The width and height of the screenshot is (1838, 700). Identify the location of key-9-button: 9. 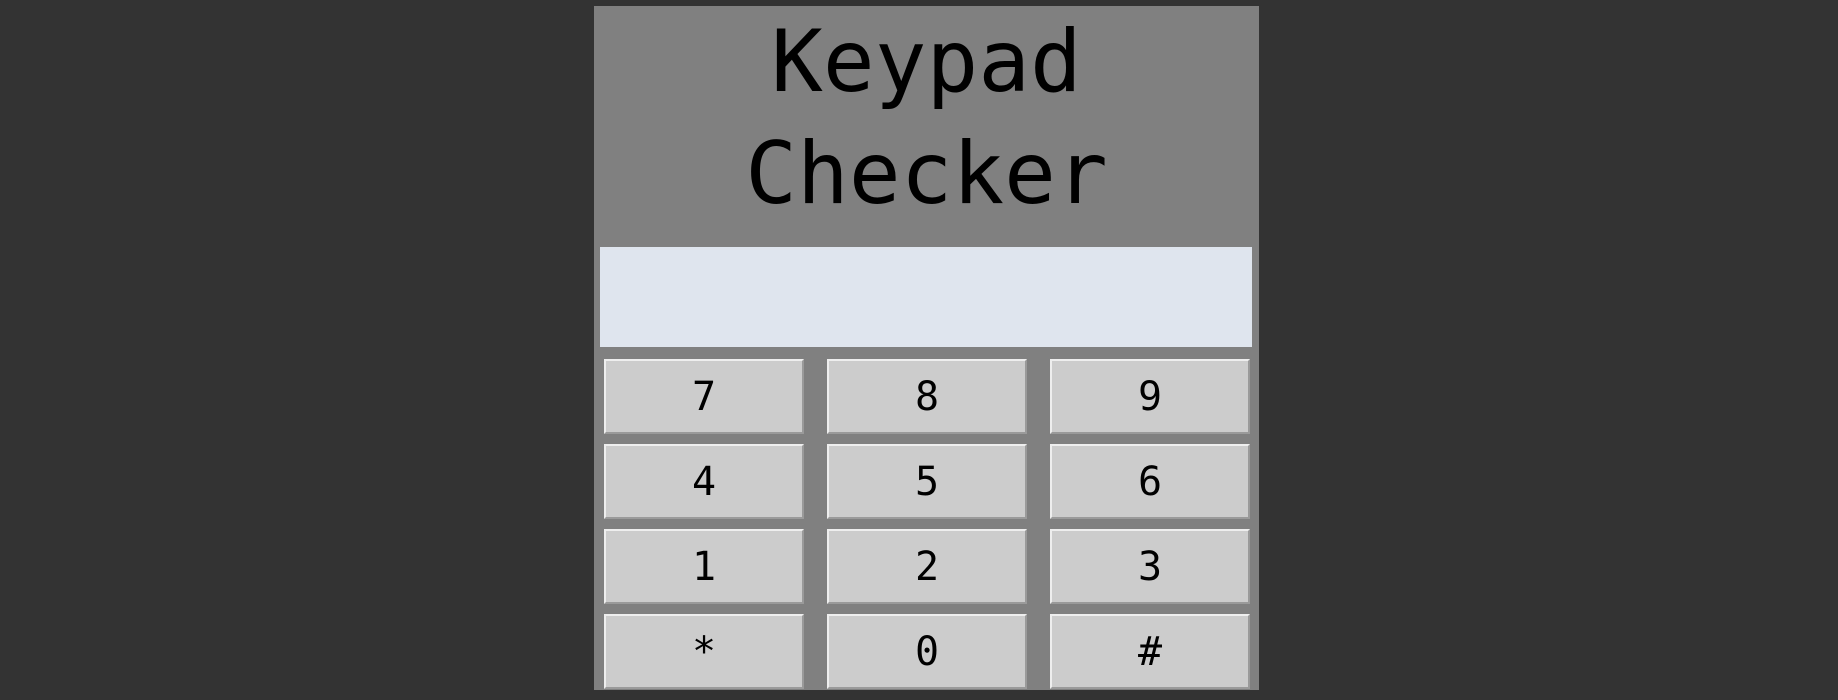
(1150, 396).